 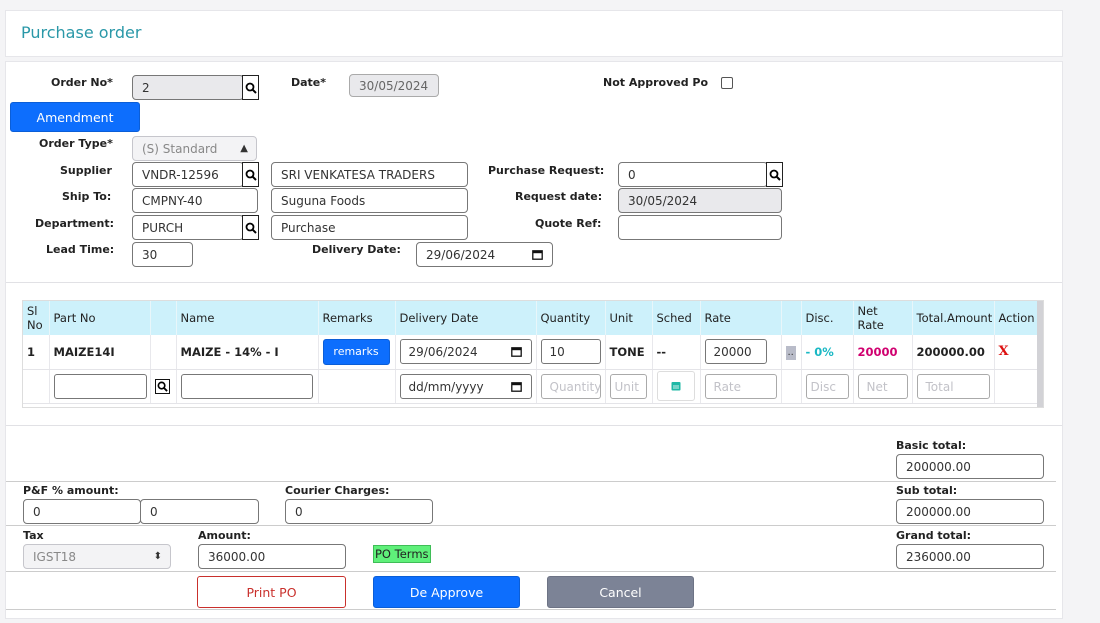 I want to click on department-label: Department:, so click(x=74, y=223).